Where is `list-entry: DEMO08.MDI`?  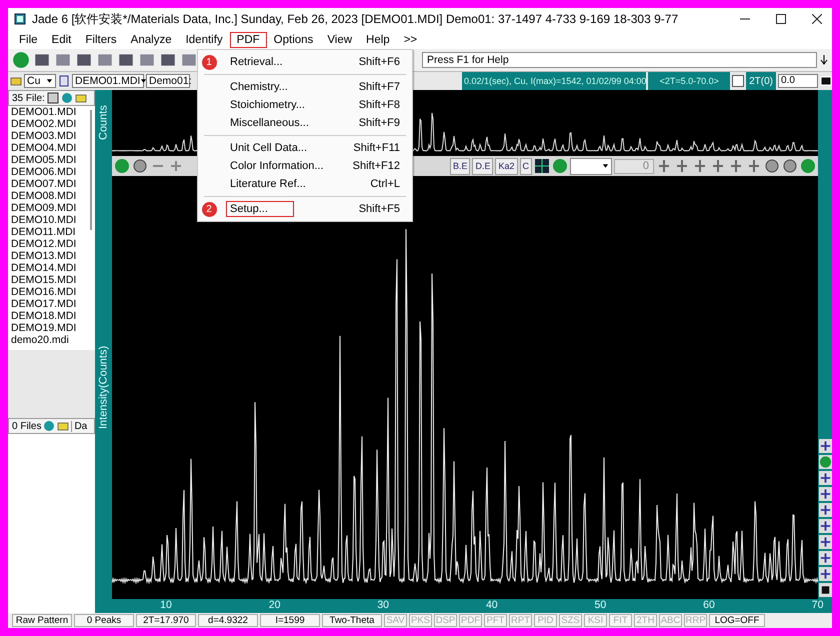 list-entry: DEMO08.MDI is located at coordinates (53, 196).